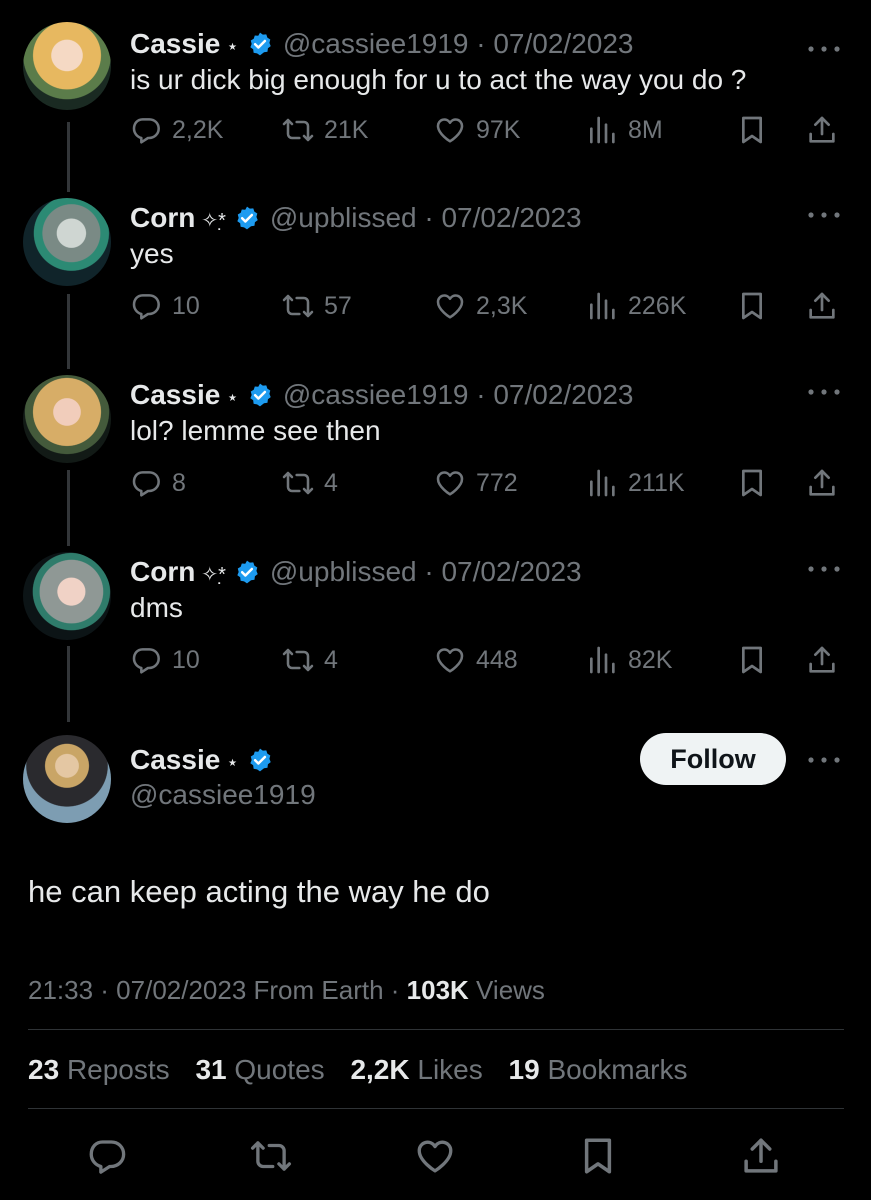 The image size is (871, 1200). I want to click on action-bar: 8 4 772 211K, so click(490, 483).